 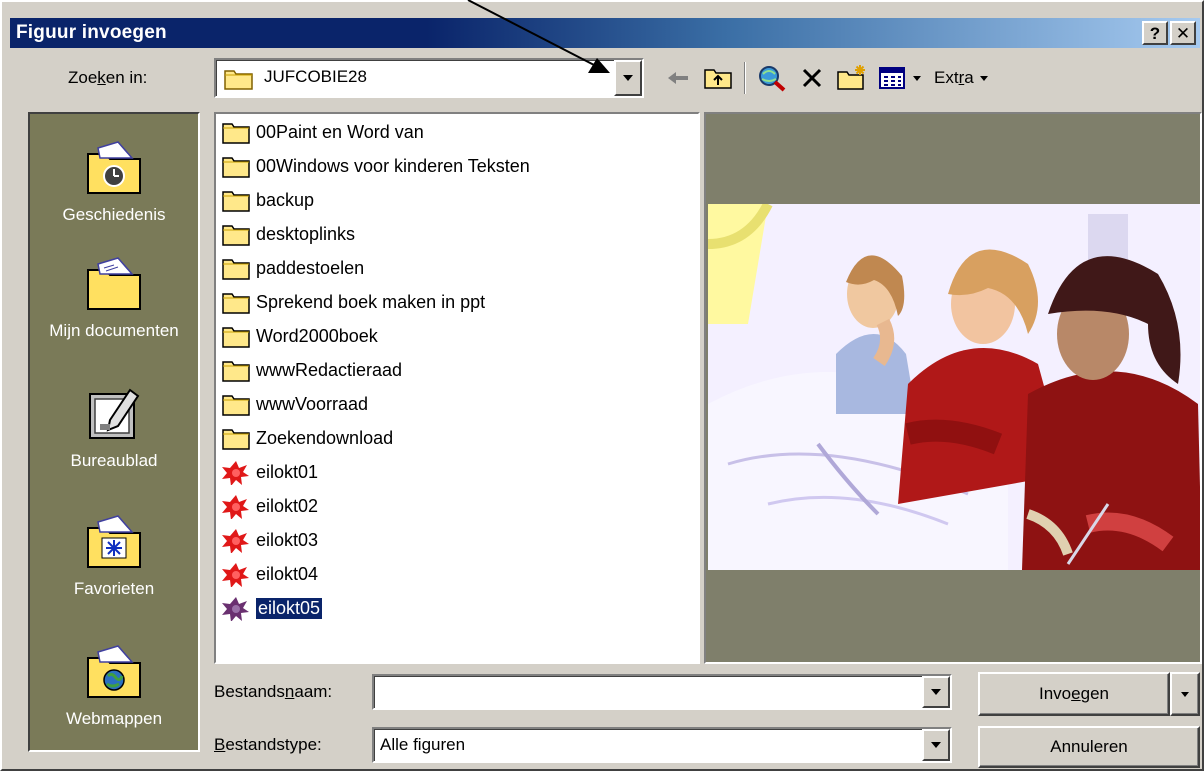 I want to click on history-icon, so click(x=114, y=167).